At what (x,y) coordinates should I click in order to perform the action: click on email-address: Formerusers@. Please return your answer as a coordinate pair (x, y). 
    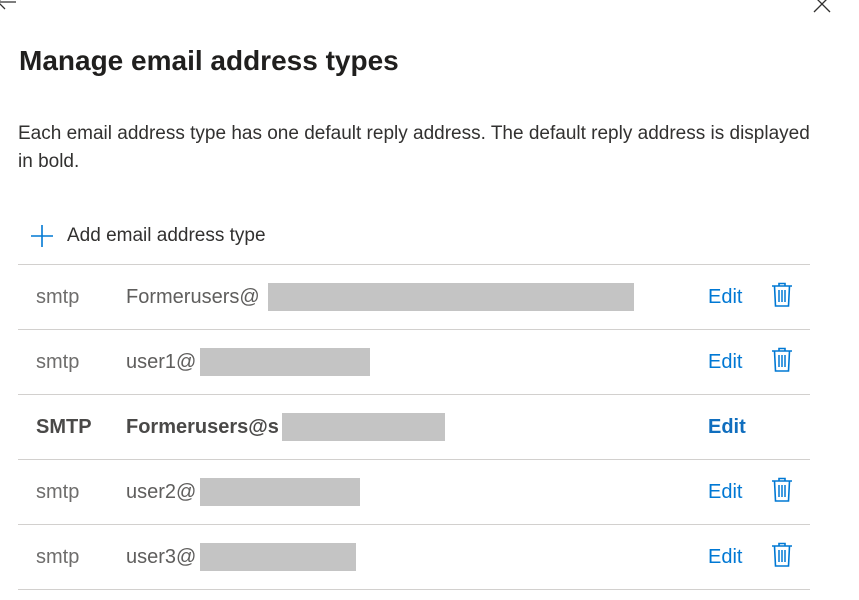
    Looking at the image, I should click on (193, 297).